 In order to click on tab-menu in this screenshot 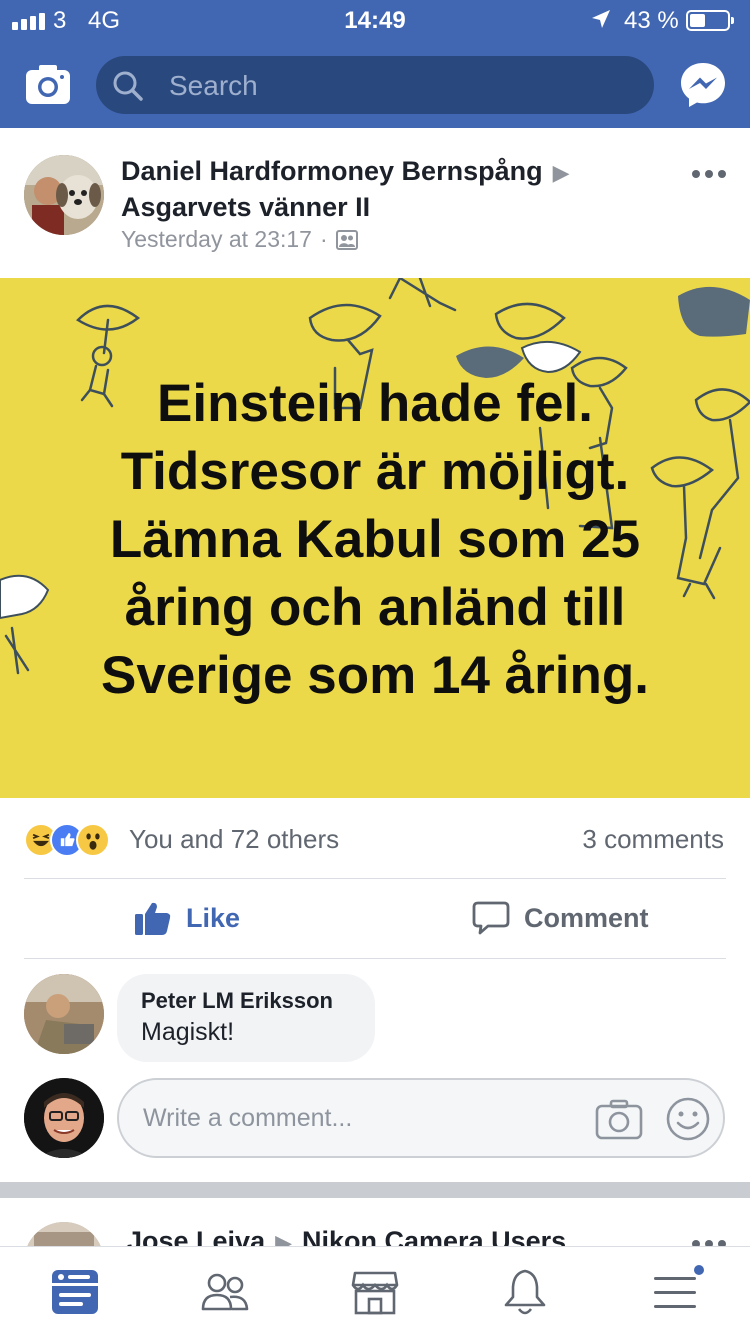, I will do `click(675, 1292)`.